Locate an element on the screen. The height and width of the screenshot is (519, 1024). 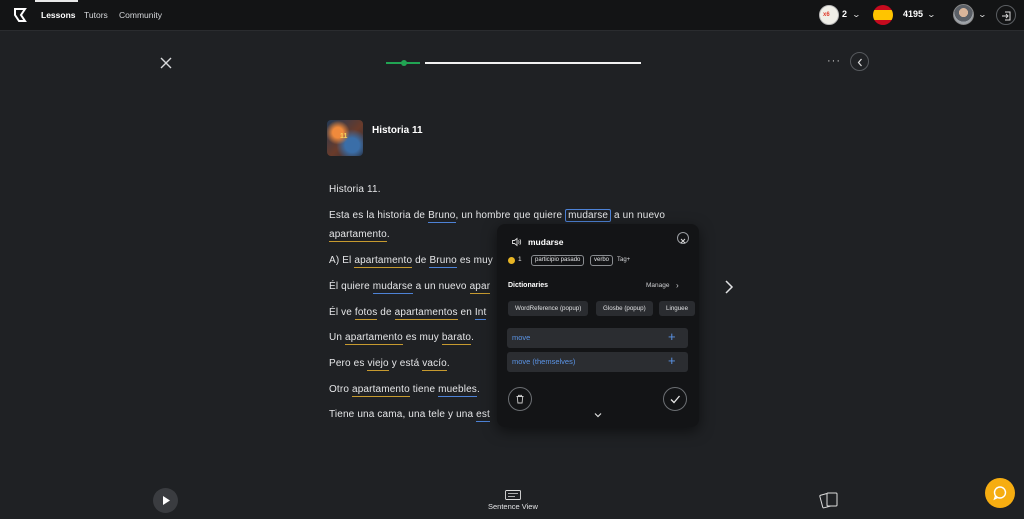
play-audio-button is located at coordinates (165, 500).